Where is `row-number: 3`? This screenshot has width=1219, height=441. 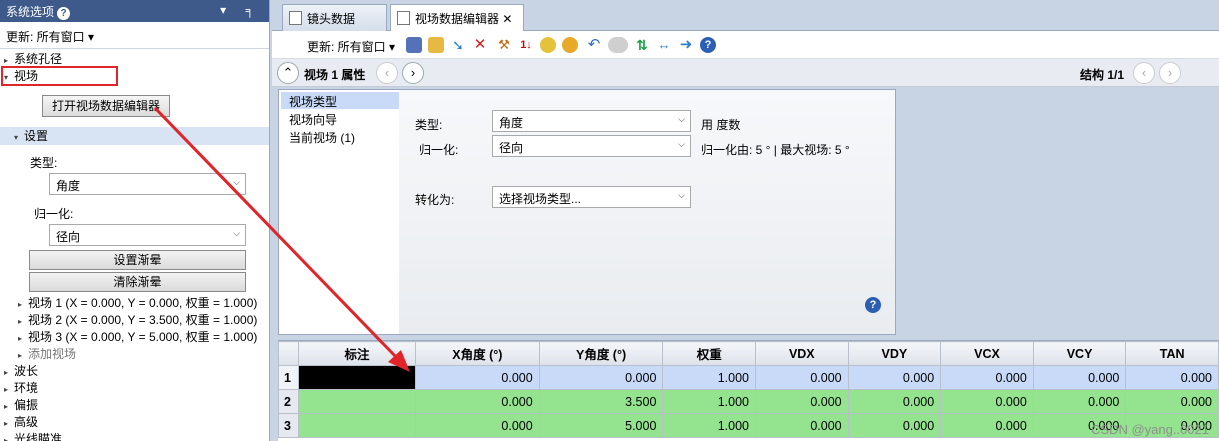
row-number: 3 is located at coordinates (288, 425).